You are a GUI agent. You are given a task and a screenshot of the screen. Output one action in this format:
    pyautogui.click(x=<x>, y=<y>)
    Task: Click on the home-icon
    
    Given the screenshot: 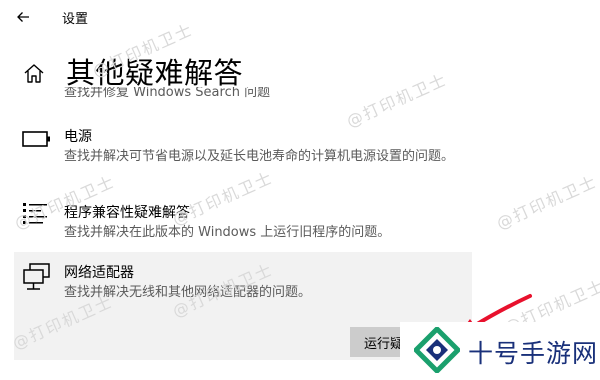 What is the action you would take?
    pyautogui.click(x=34, y=74)
    